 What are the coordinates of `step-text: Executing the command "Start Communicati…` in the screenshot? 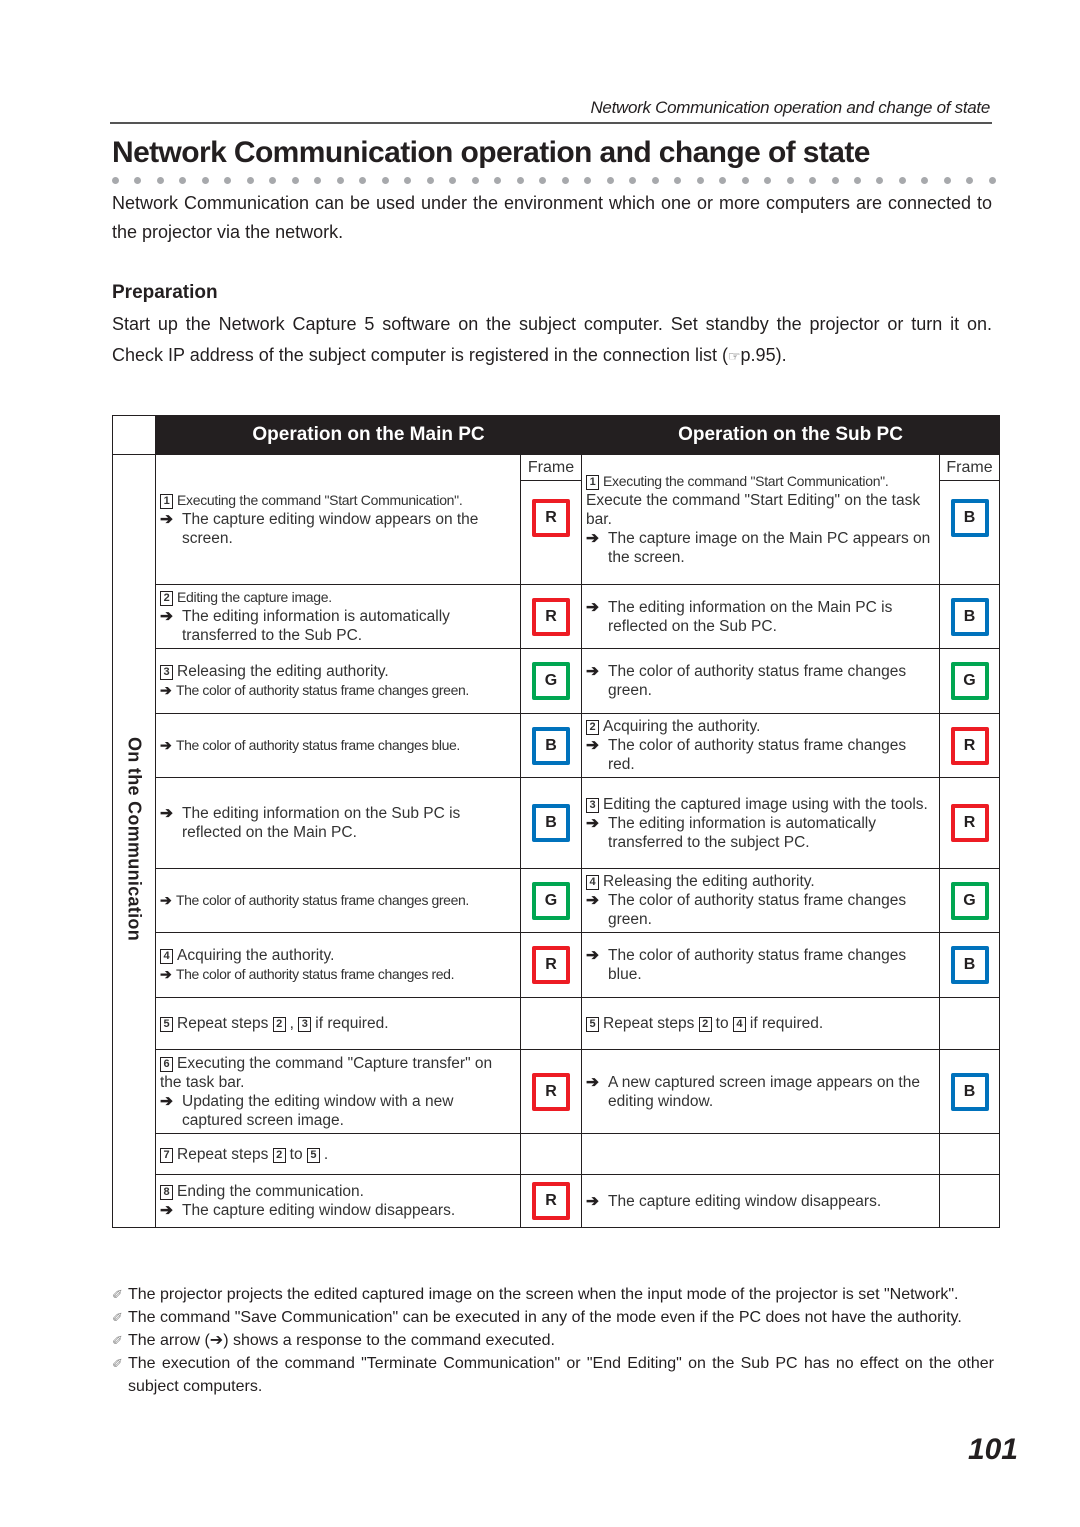 It's located at (746, 481).